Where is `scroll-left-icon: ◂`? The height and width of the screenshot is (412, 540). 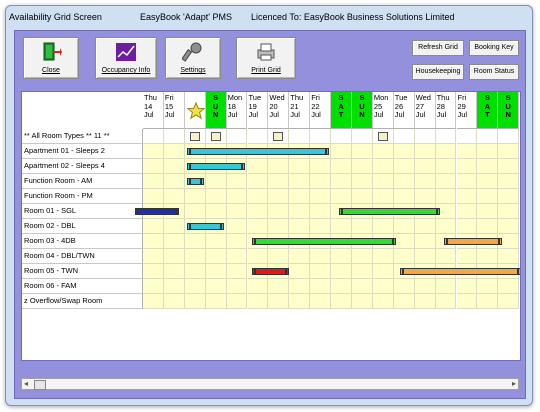
scroll-left-icon: ◂ is located at coordinates (26, 384).